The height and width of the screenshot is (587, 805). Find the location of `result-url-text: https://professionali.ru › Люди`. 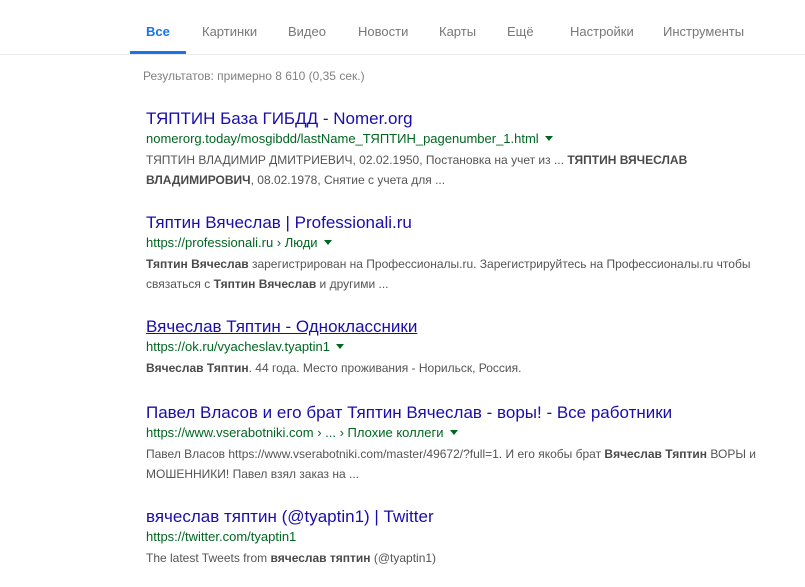

result-url-text: https://professionali.ru › Люди is located at coordinates (232, 242).